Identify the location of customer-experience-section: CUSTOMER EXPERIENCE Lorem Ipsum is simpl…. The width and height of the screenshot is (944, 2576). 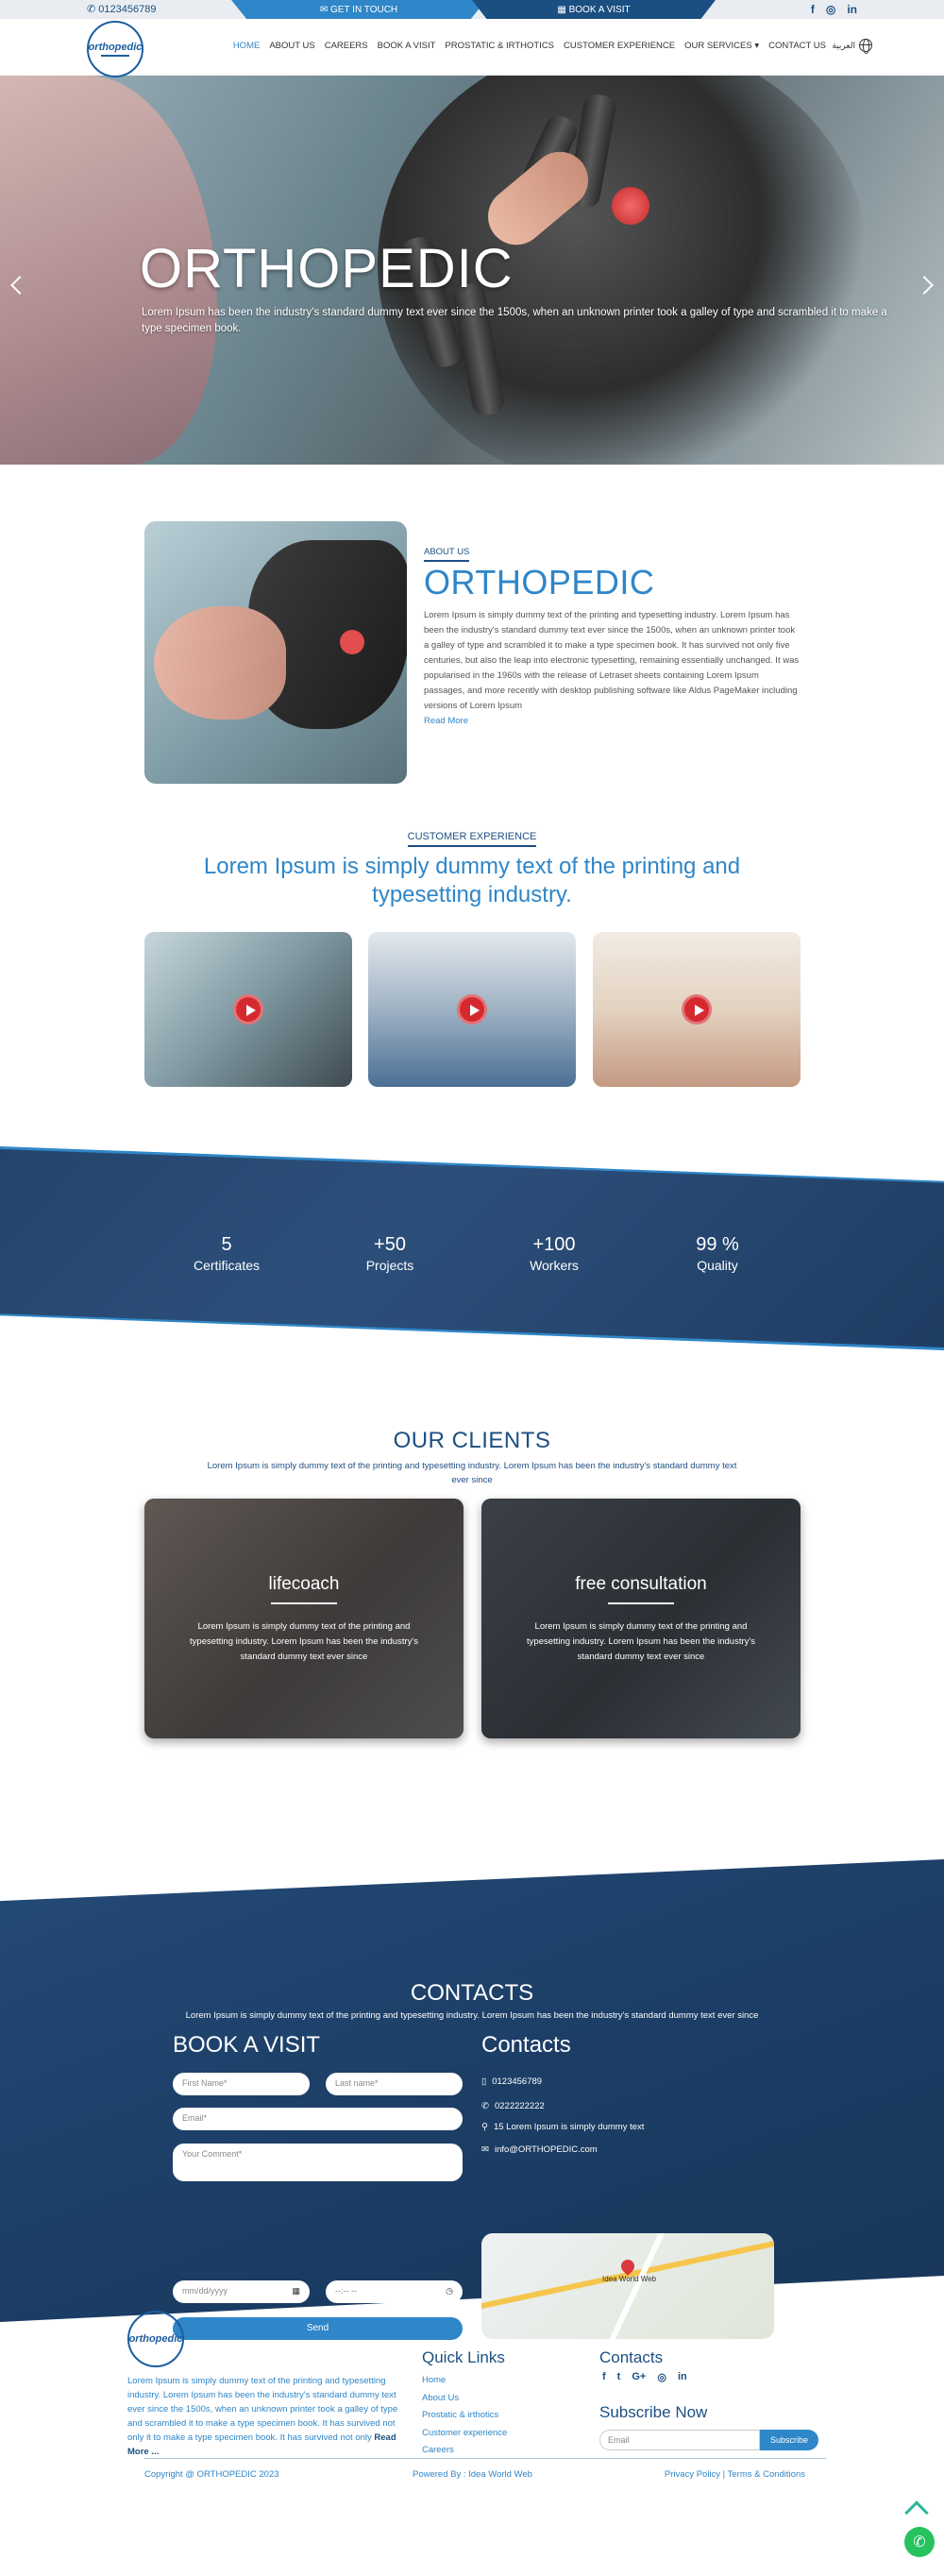
(472, 984).